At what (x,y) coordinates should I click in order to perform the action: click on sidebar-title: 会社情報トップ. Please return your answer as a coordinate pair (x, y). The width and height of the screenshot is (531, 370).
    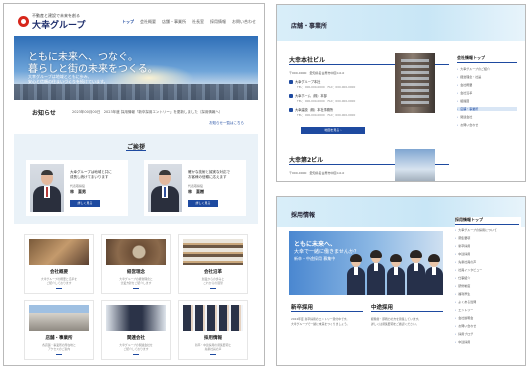
    Looking at the image, I should click on (471, 57).